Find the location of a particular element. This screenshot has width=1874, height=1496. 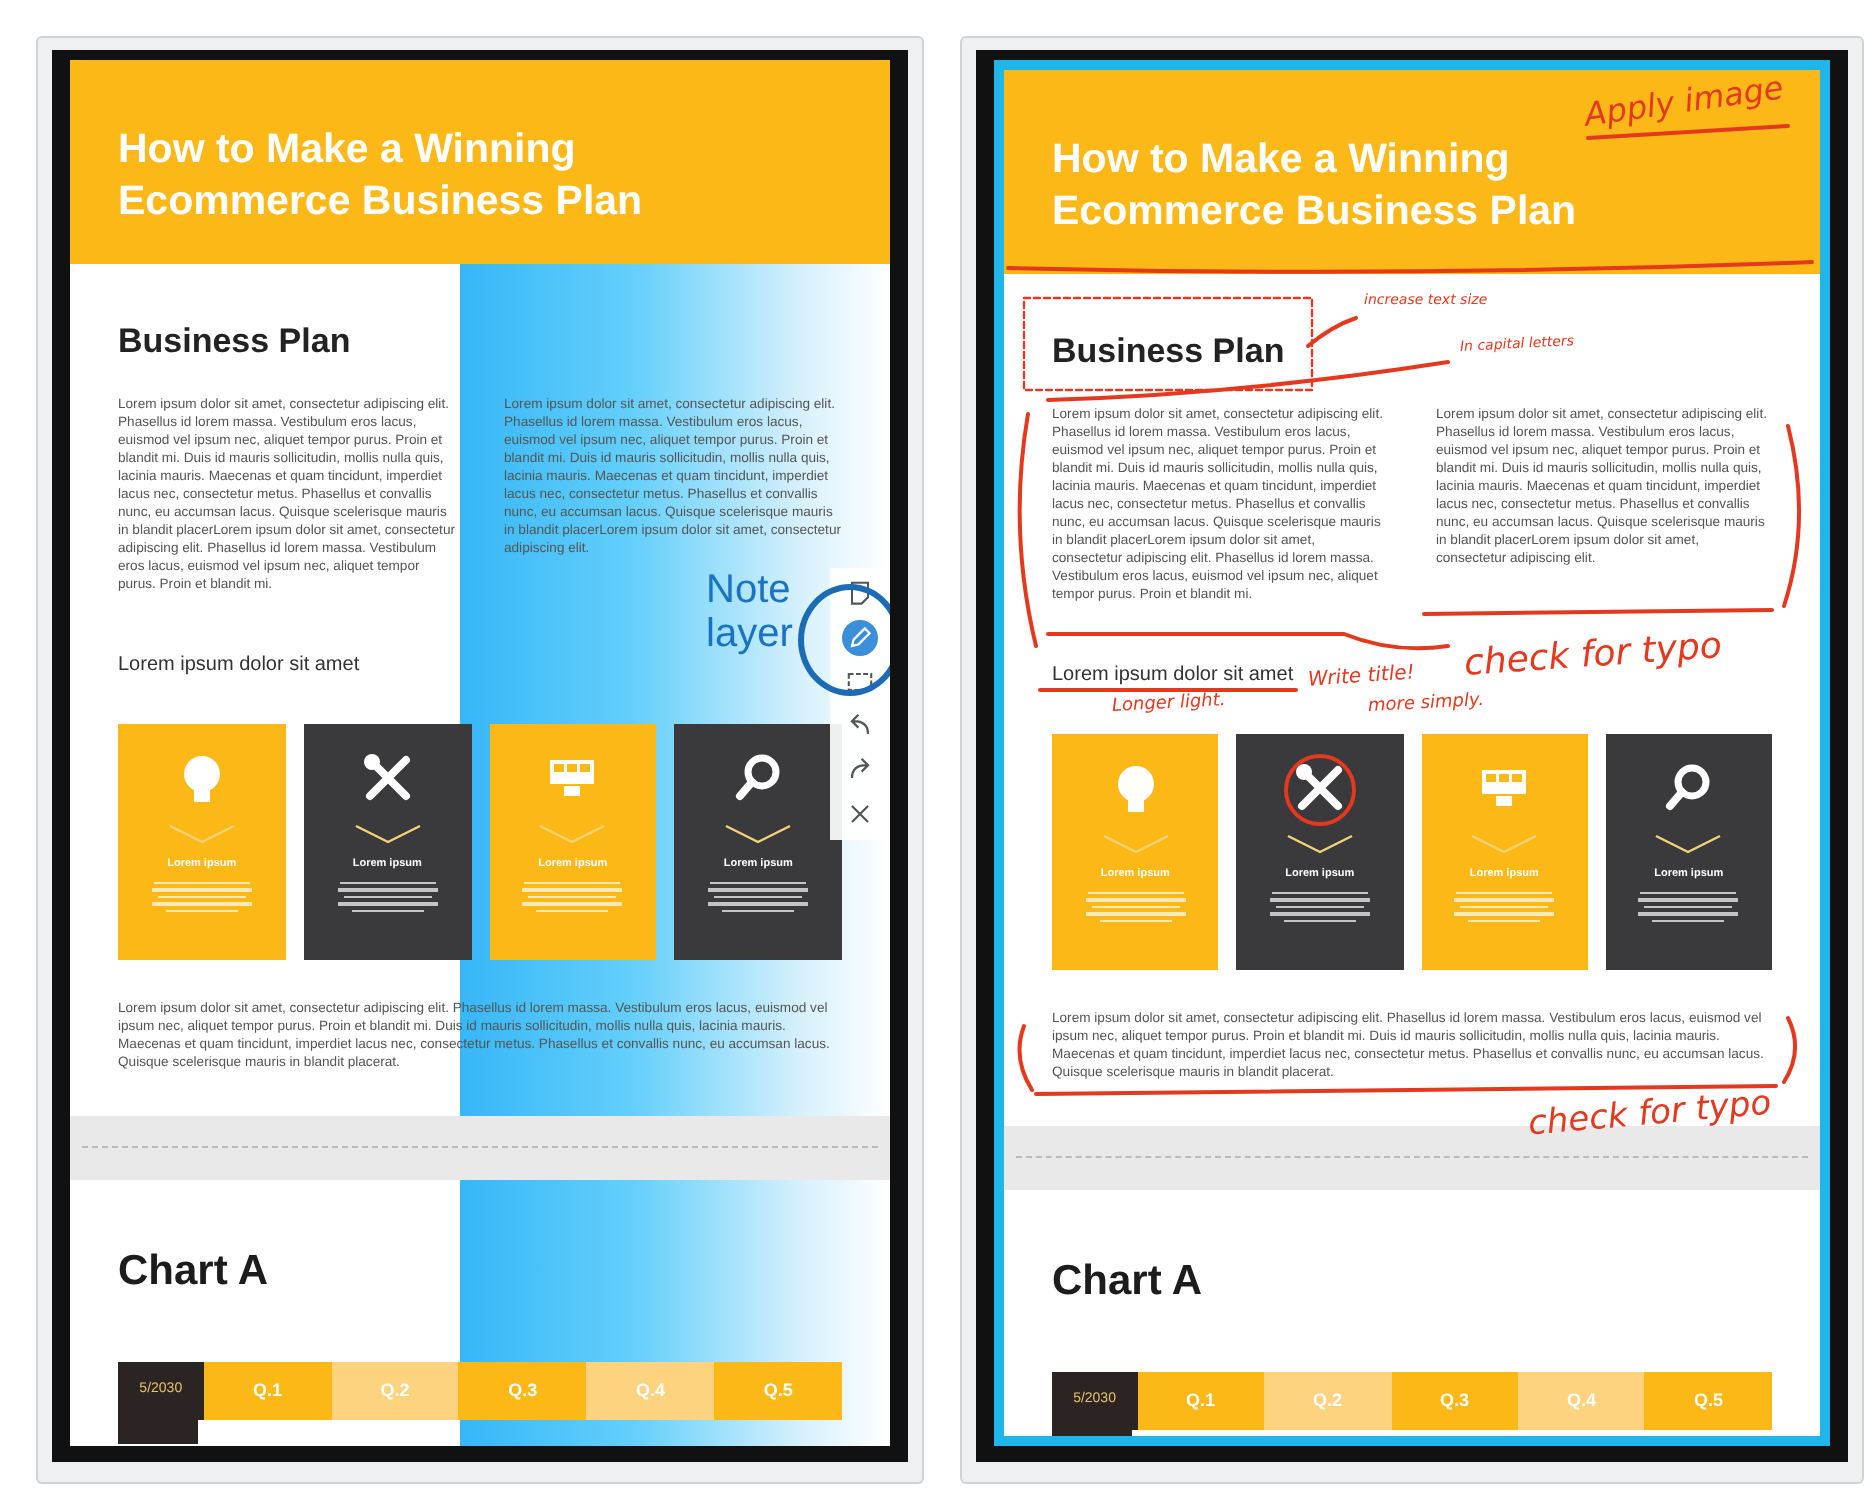

highlight-ring is located at coordinates (844, 640).